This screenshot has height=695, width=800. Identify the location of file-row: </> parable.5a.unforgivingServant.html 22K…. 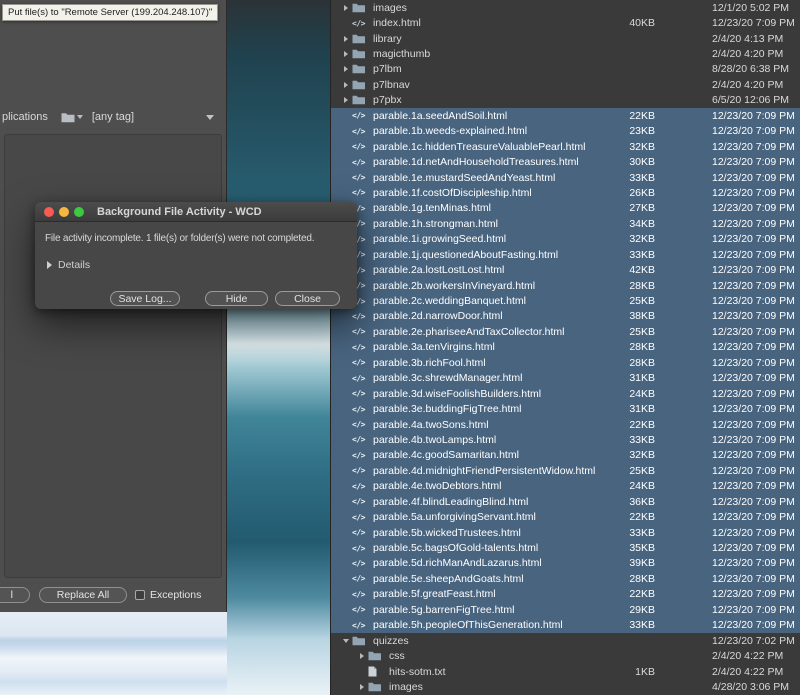
(565, 517).